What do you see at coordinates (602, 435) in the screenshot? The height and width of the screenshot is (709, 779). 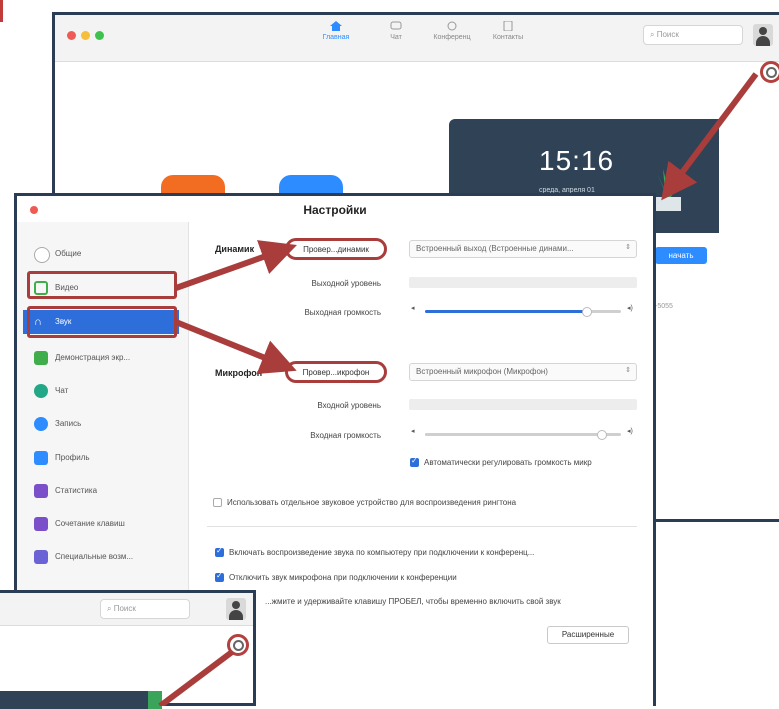 I see `input-volume-knob` at bounding box center [602, 435].